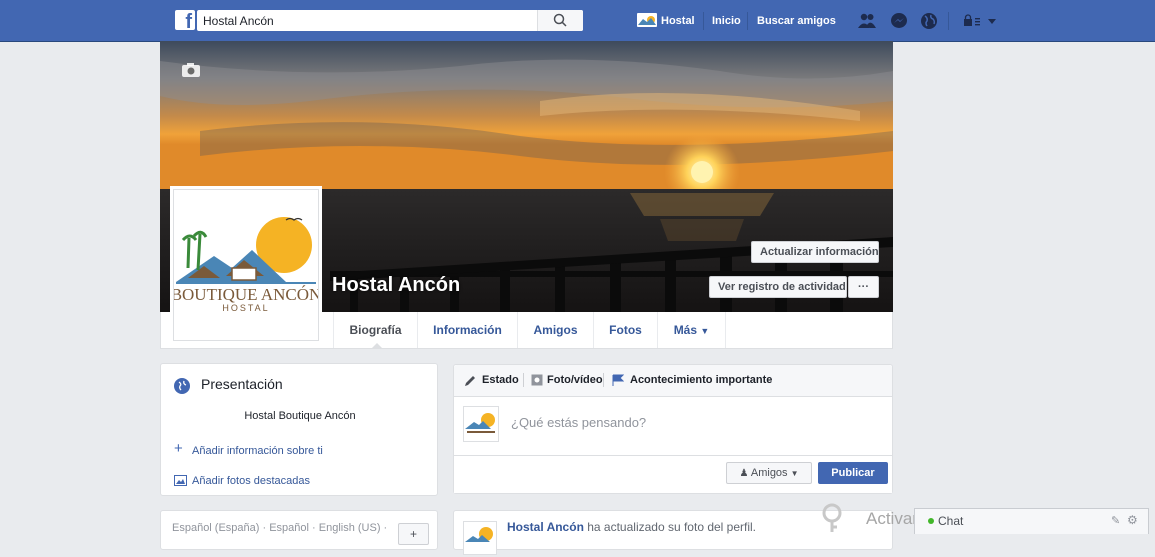 This screenshot has width=1155, height=557. Describe the element at coordinates (931, 521) in the screenshot. I see `online-status-icon` at that location.